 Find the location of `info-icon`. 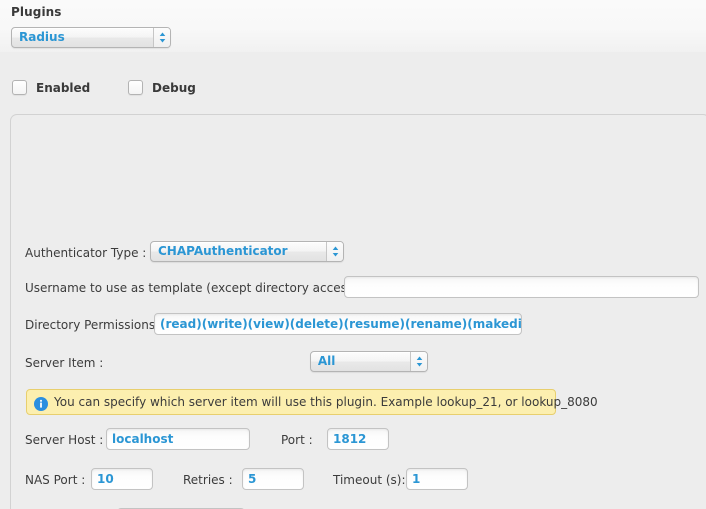

info-icon is located at coordinates (41, 403).